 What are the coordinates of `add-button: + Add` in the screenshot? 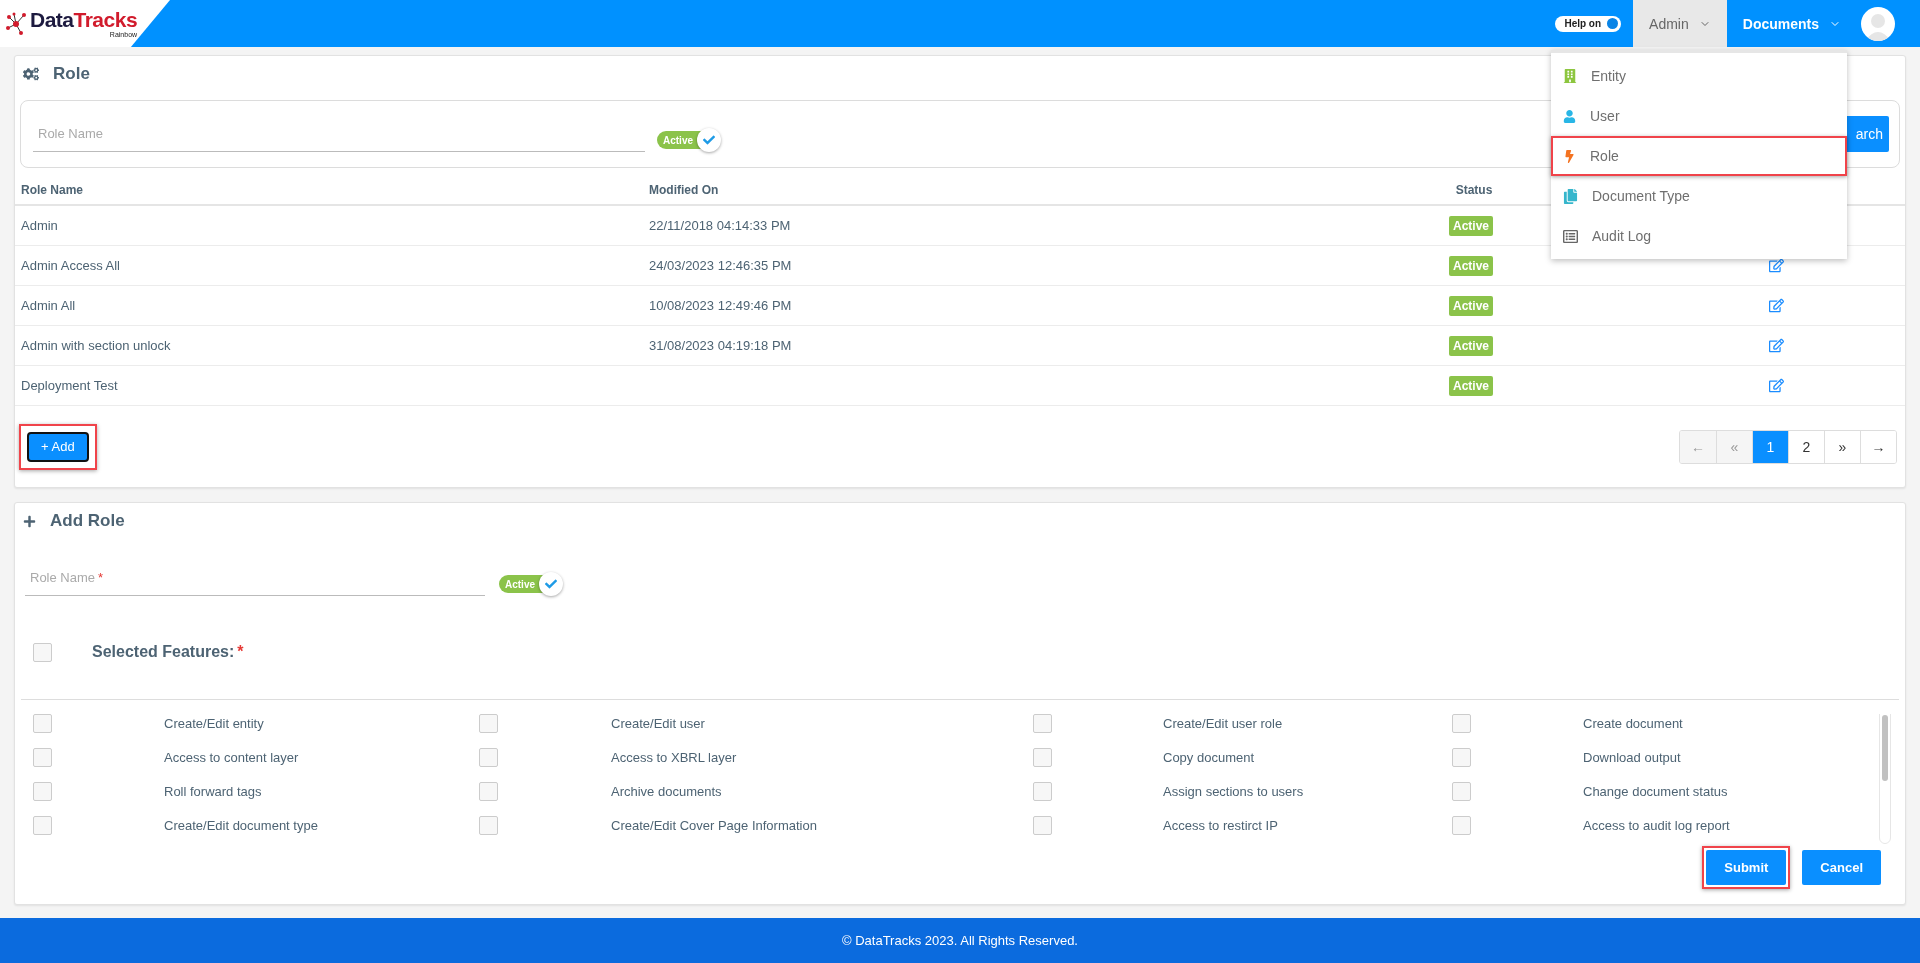 It's located at (58, 446).